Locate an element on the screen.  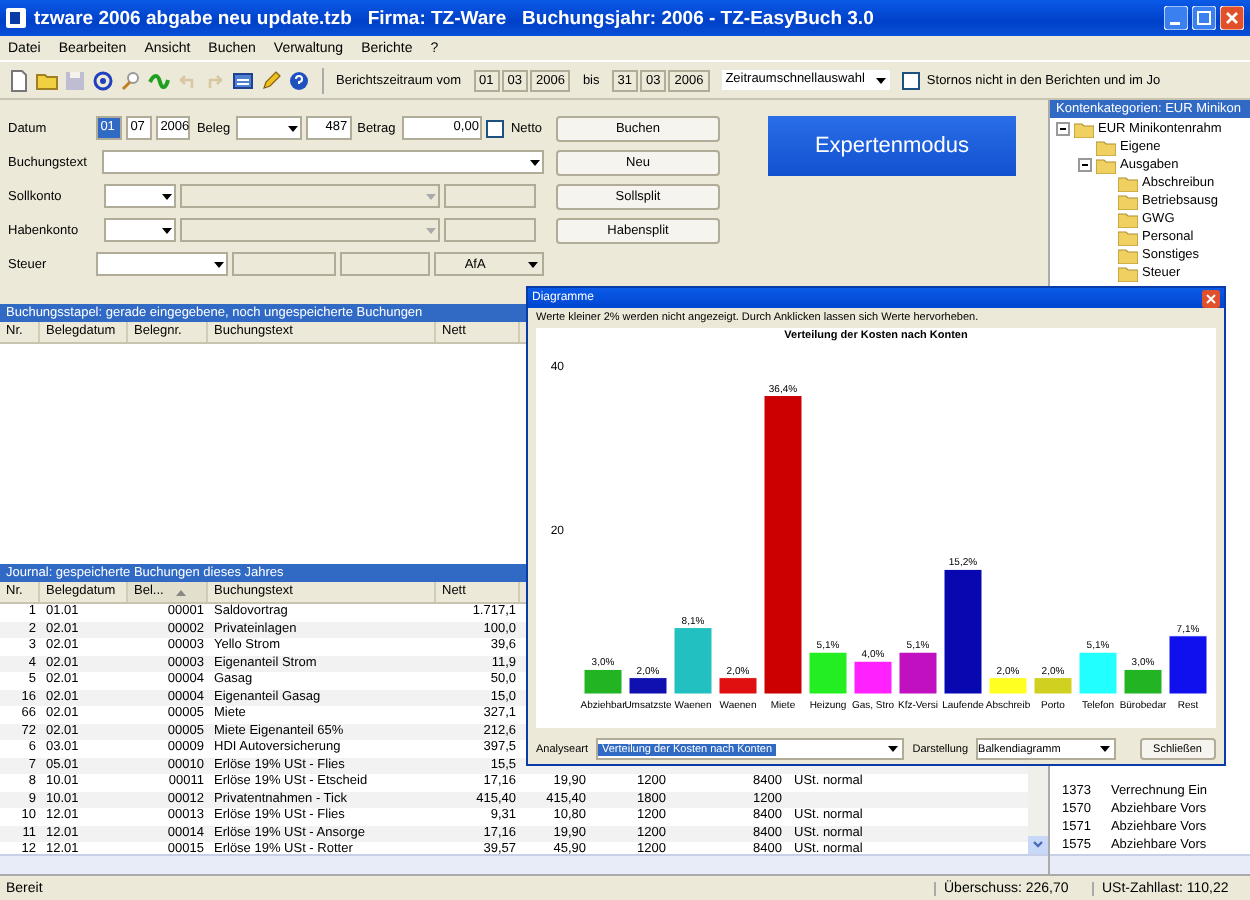
minimize-icon is located at coordinates (1176, 18).